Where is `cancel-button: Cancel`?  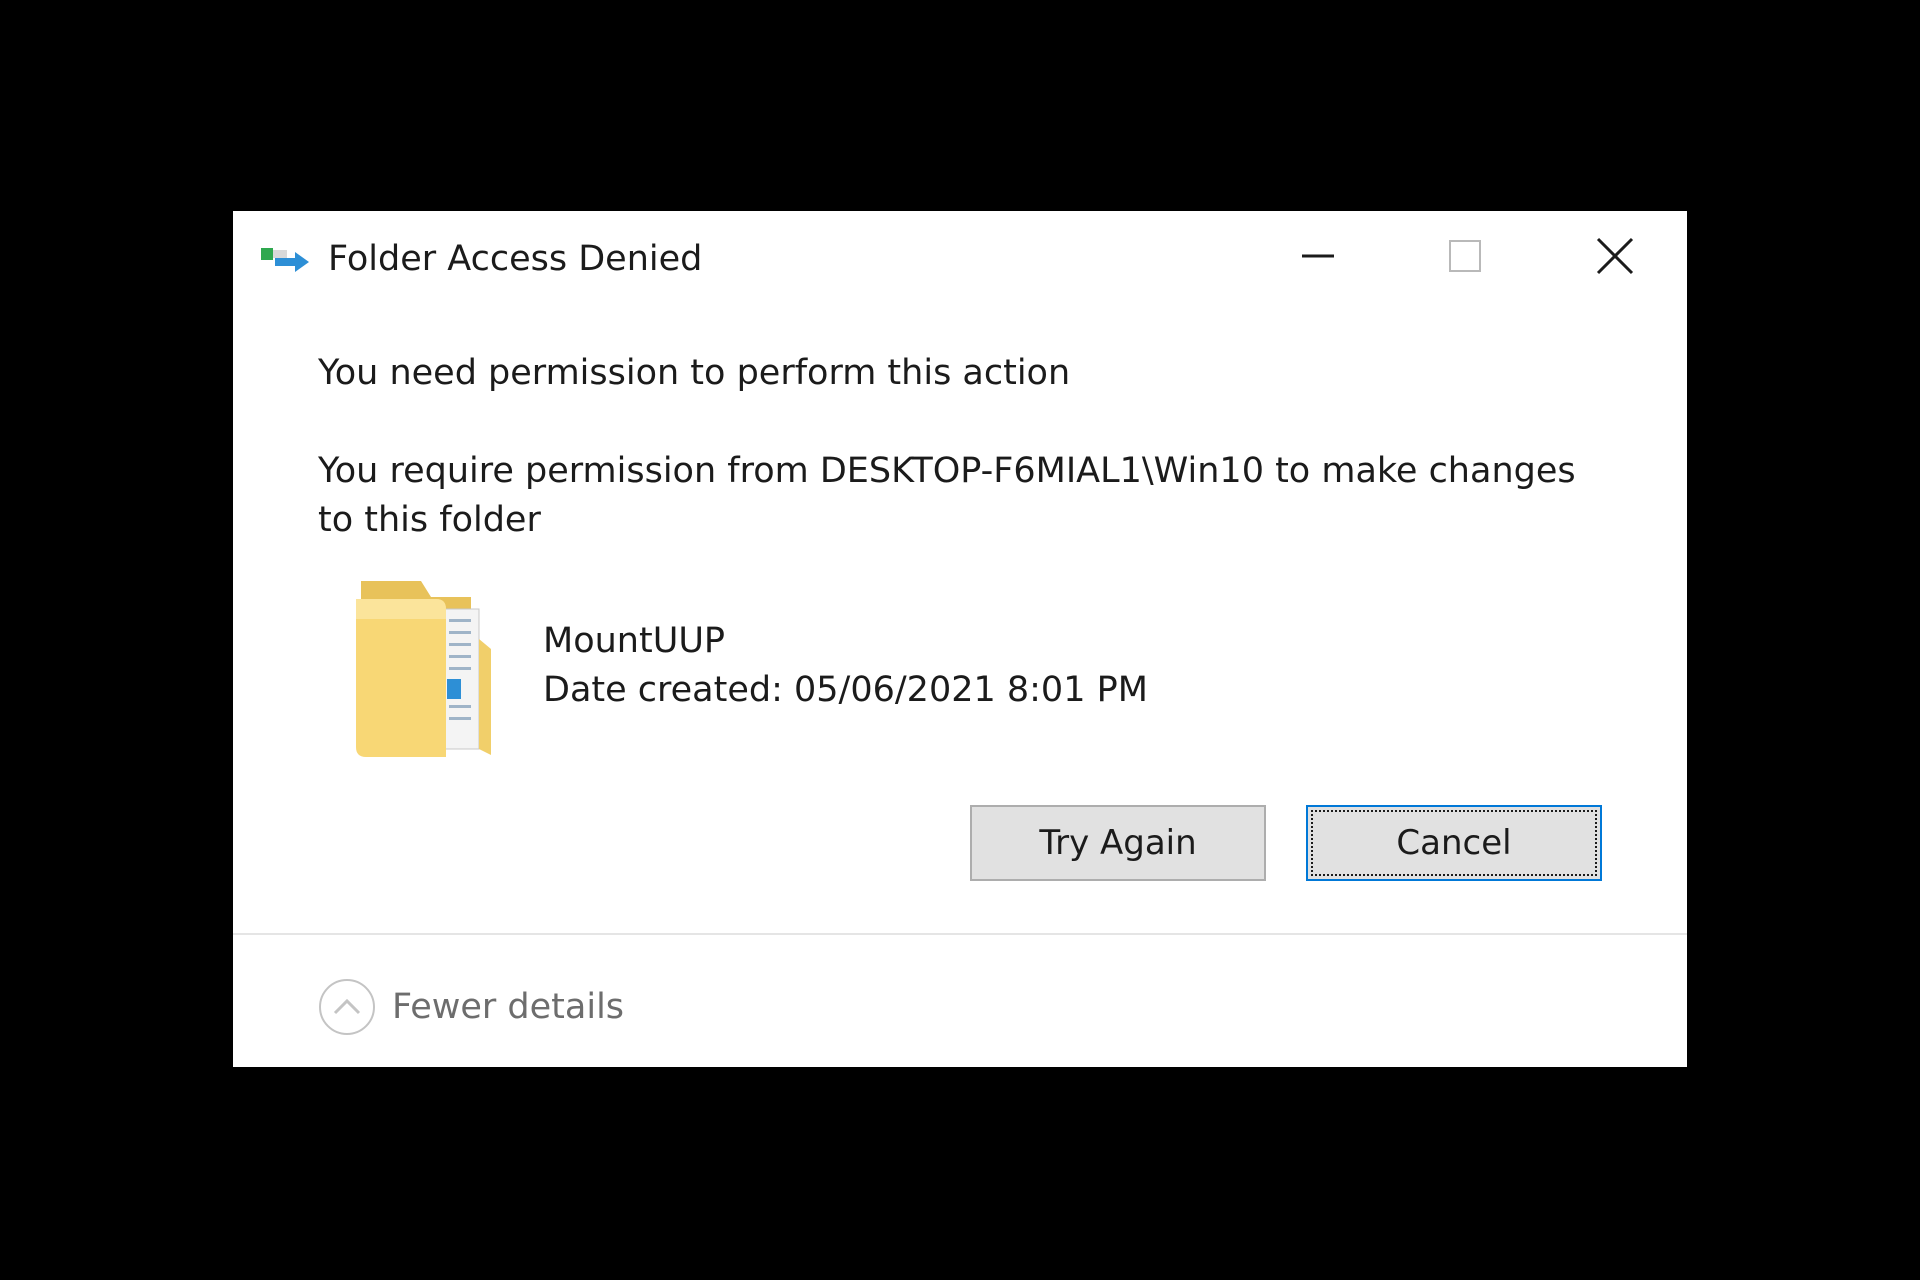 cancel-button: Cancel is located at coordinates (1454, 843).